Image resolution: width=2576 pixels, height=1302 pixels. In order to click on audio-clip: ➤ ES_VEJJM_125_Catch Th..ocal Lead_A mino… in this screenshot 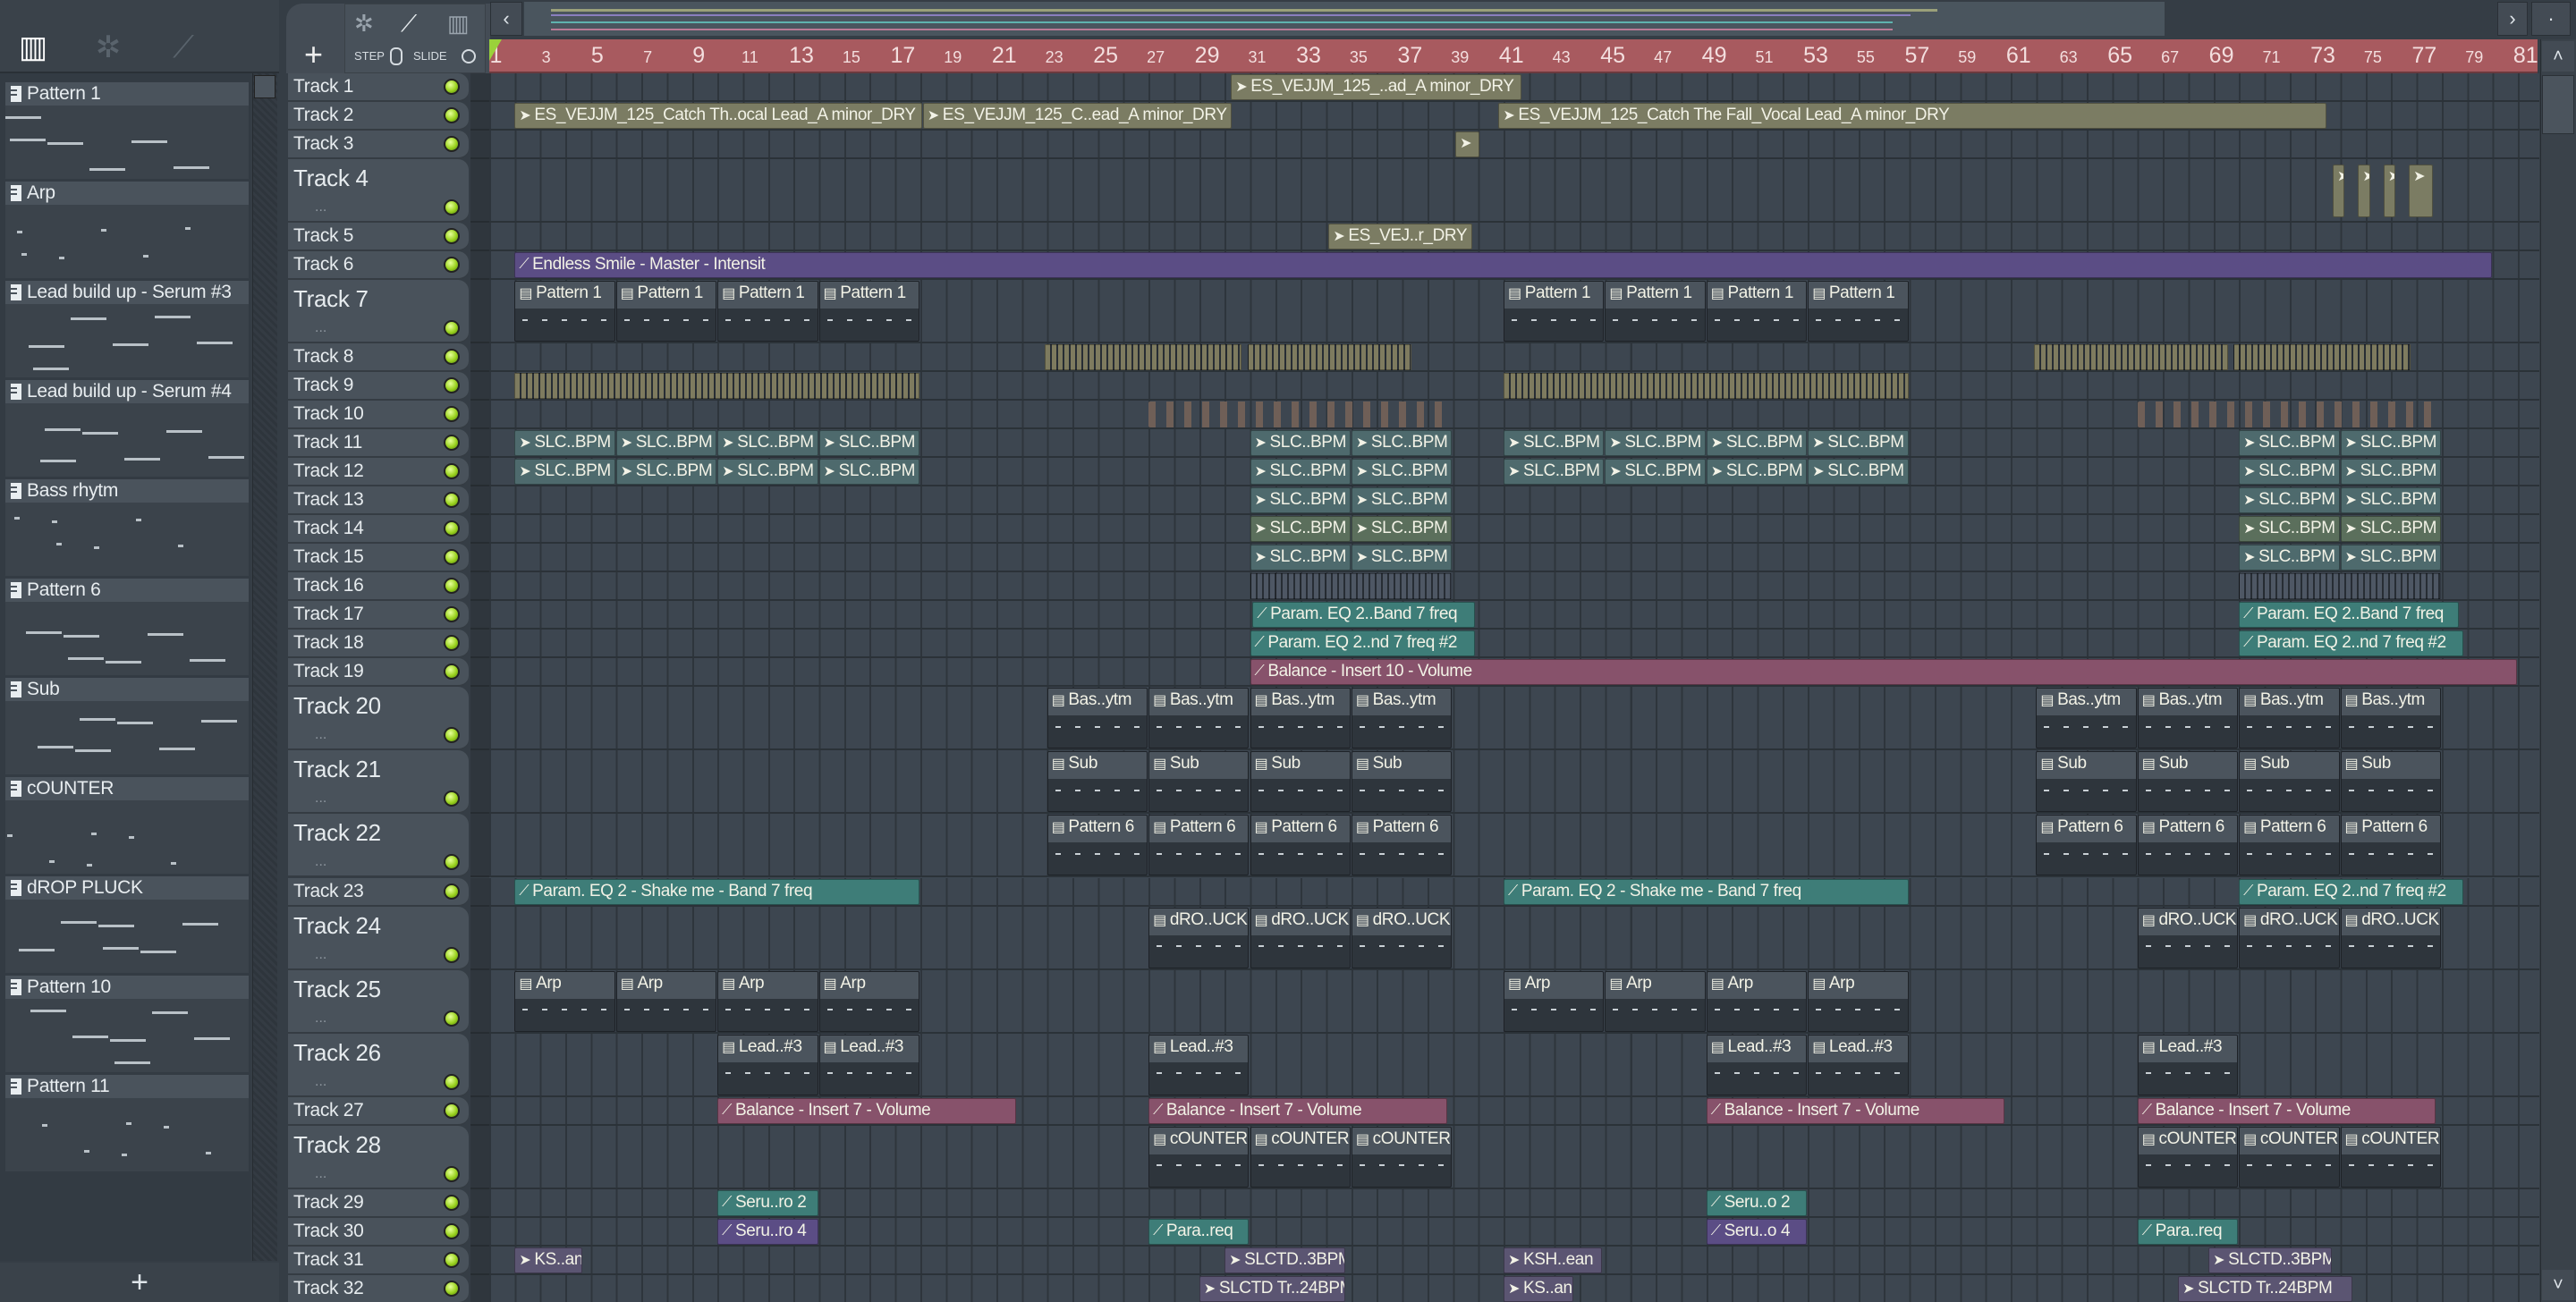, I will do `click(718, 116)`.